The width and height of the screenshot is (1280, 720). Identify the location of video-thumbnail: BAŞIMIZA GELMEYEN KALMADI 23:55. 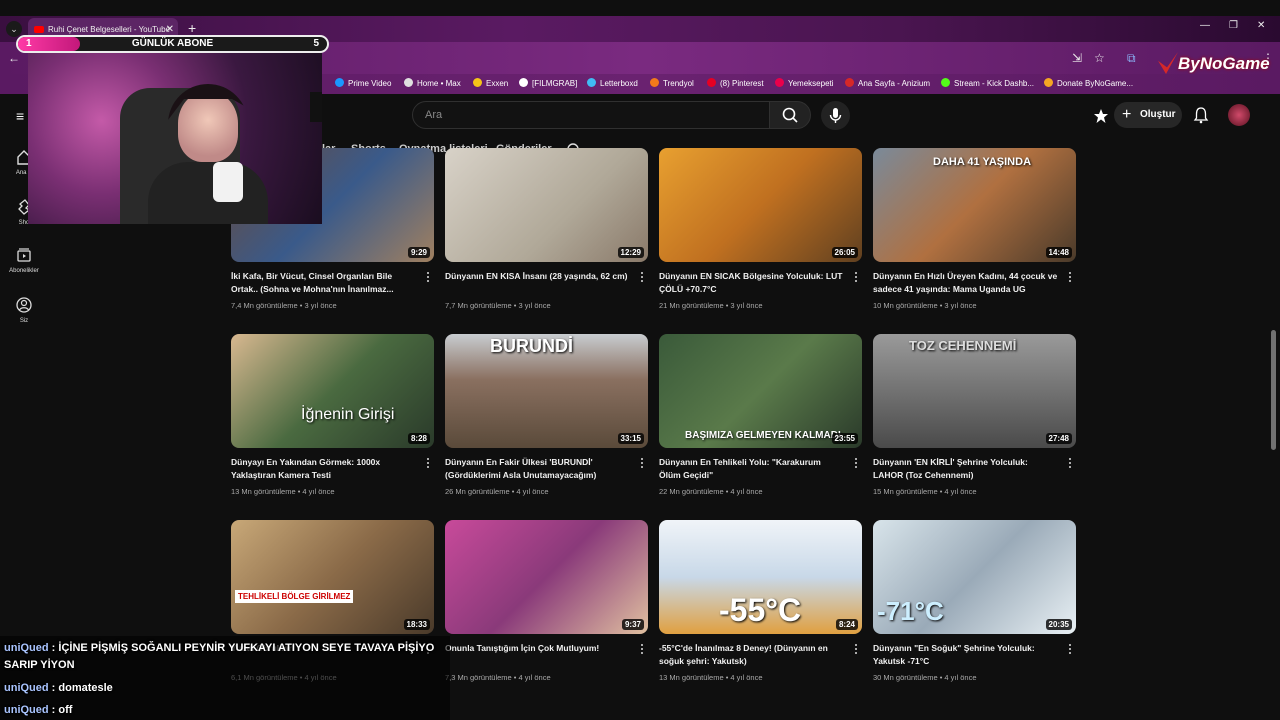
(760, 391).